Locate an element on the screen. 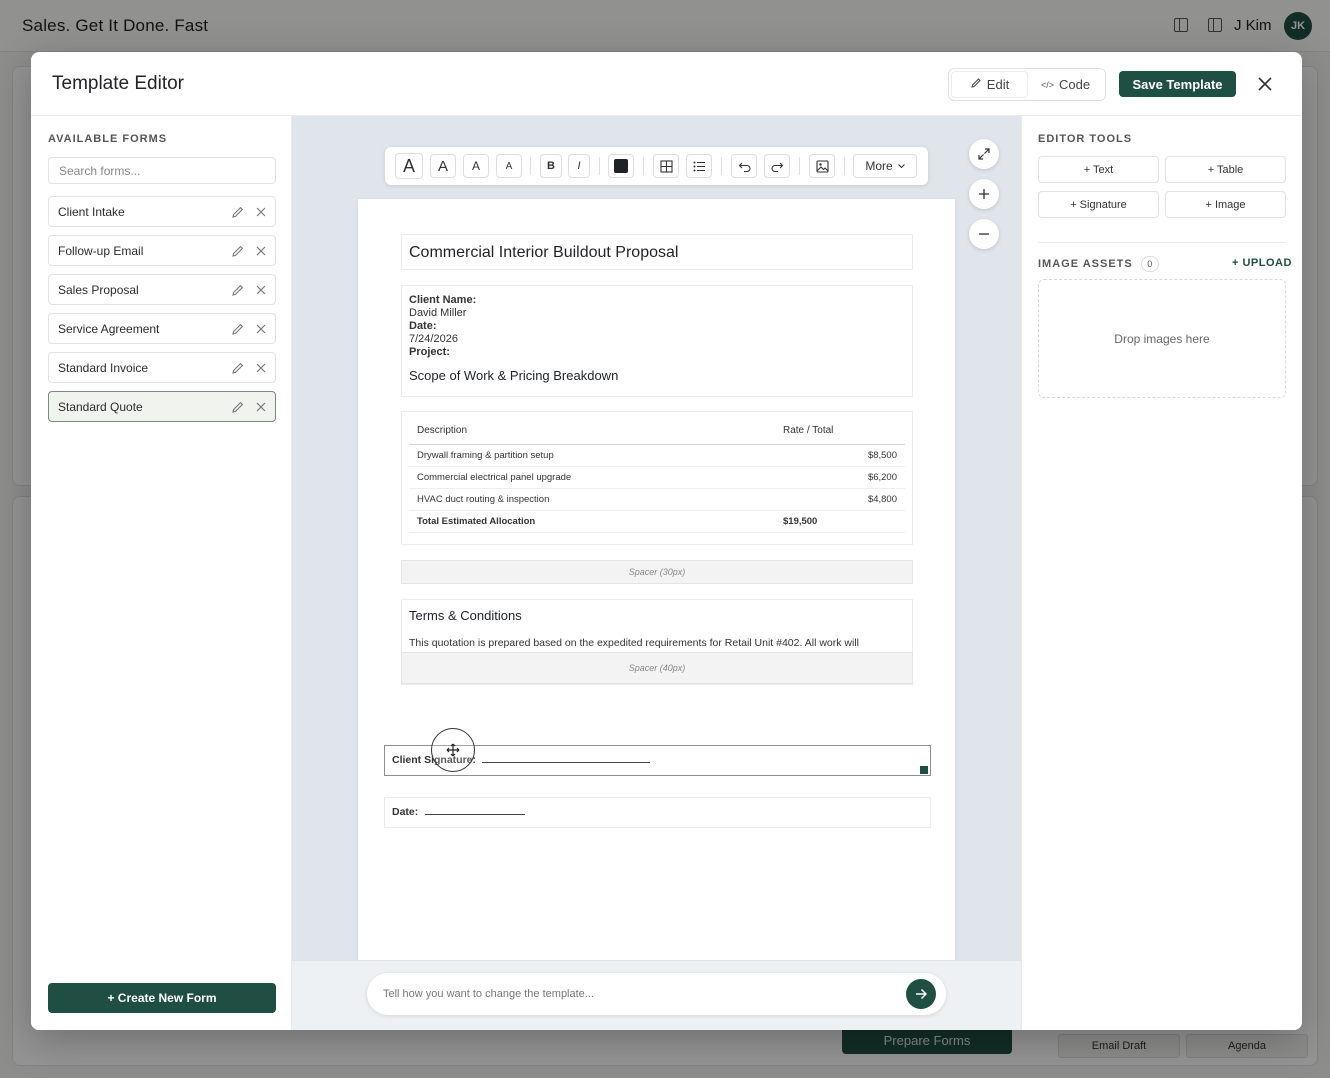  spacer-block: Spacer (30px) is located at coordinates (657, 572).